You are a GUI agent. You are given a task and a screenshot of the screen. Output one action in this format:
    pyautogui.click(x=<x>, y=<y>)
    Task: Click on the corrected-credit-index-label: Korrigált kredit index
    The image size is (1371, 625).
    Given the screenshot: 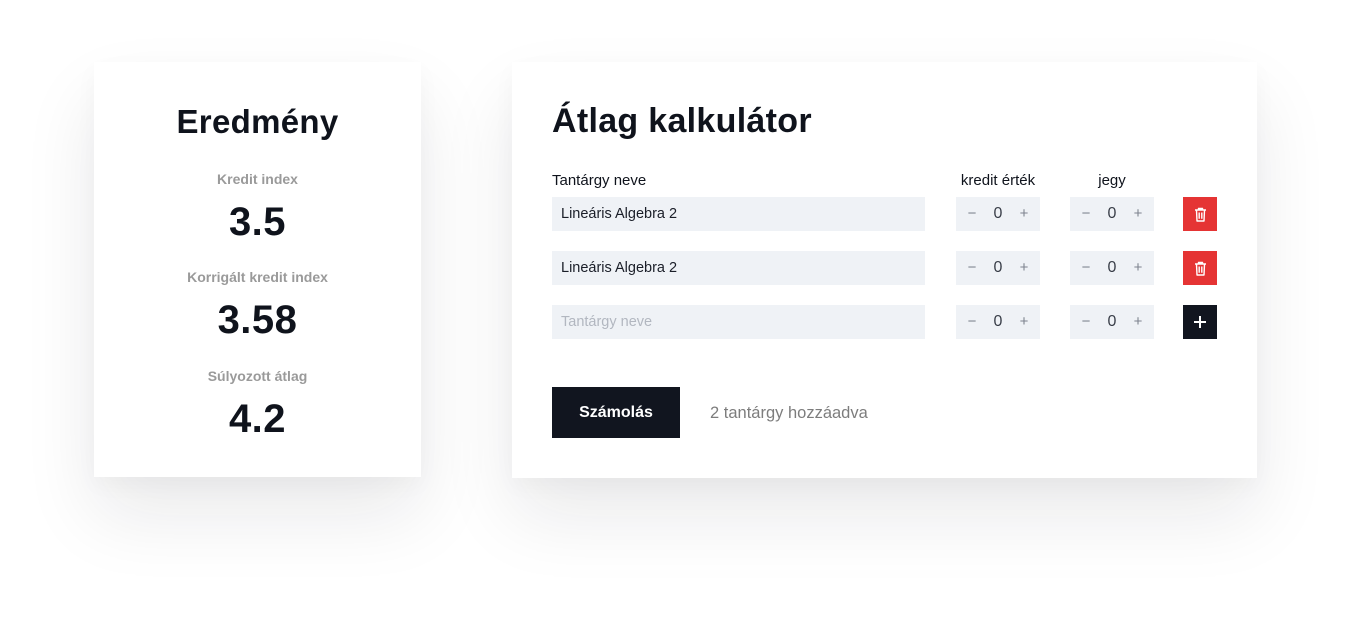 What is the action you would take?
    pyautogui.click(x=257, y=277)
    